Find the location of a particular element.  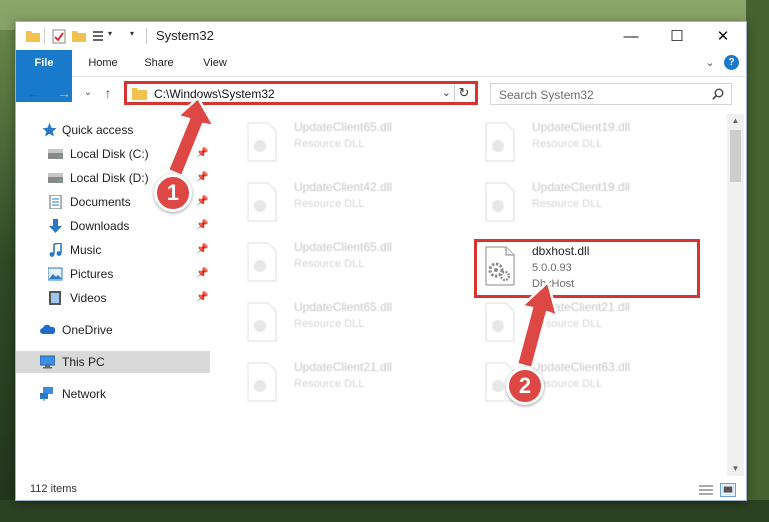

drive-icon is located at coordinates (55, 178).